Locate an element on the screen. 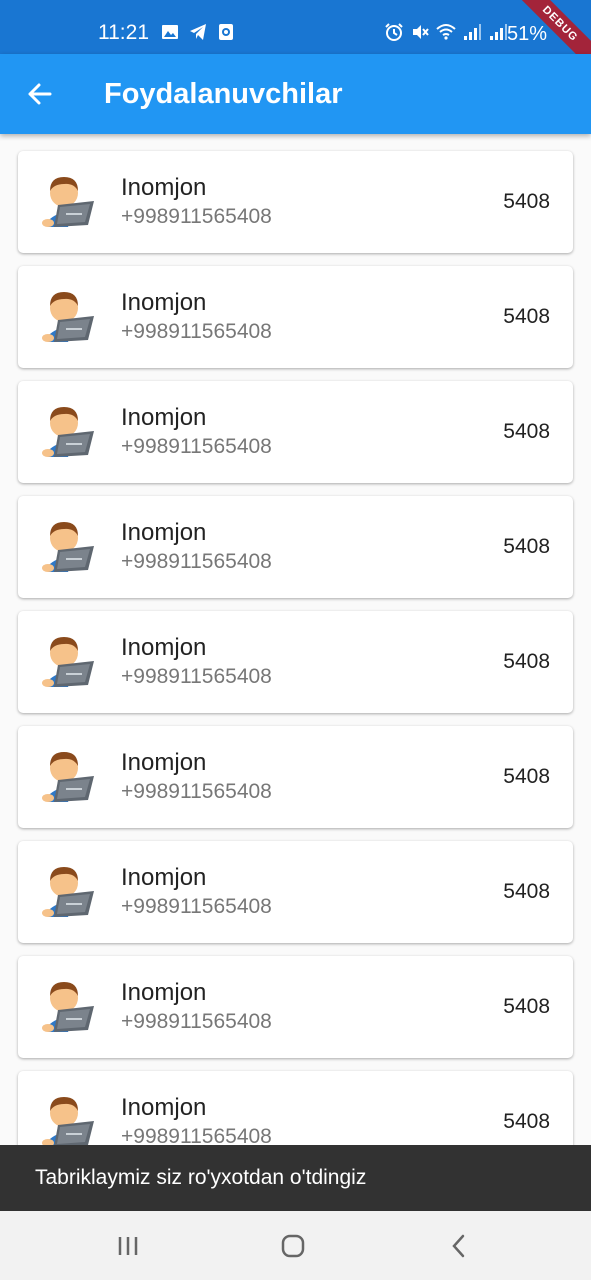 The height and width of the screenshot is (1280, 591). home-button is located at coordinates (293, 1246).